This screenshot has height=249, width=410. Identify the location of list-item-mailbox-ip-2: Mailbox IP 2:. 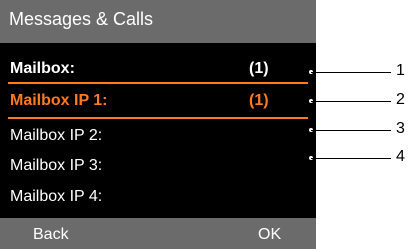
(158, 136).